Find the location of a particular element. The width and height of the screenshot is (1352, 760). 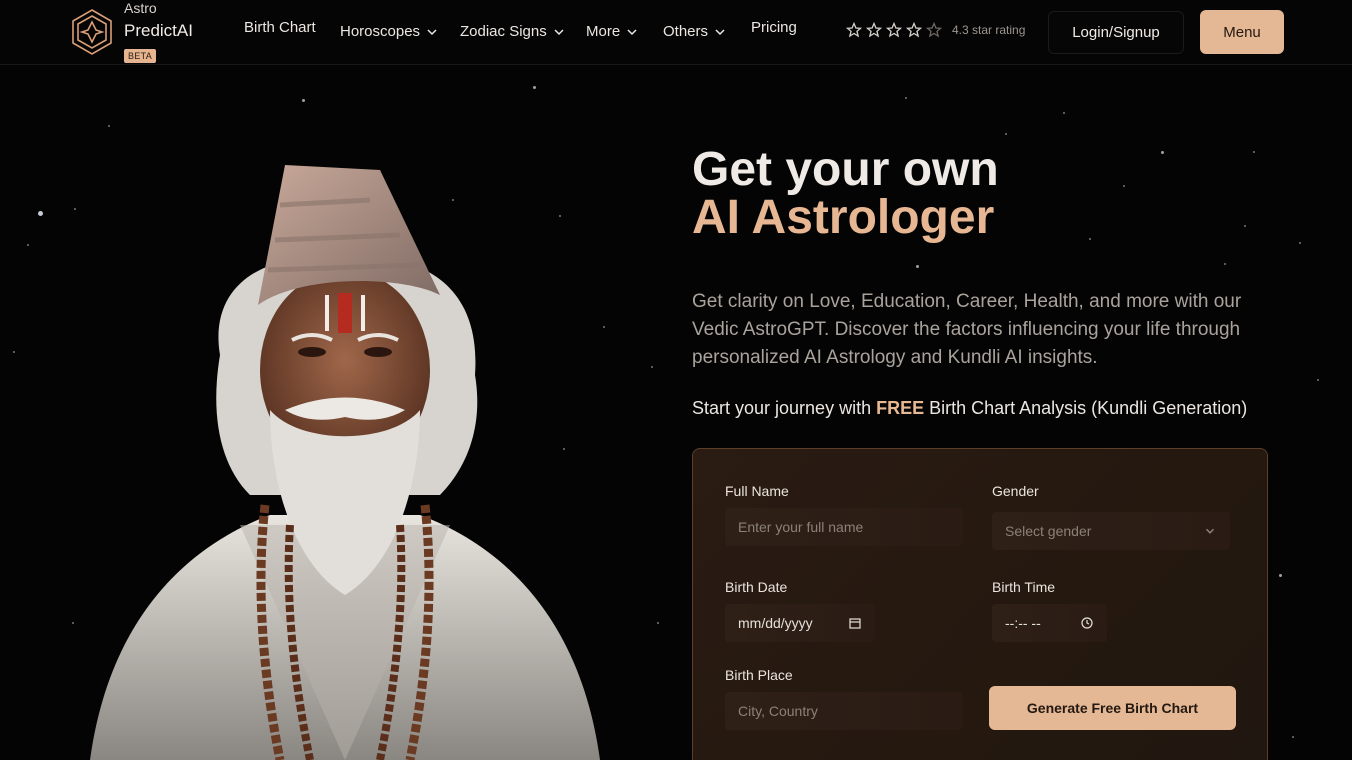

nav-label: Horoscopes is located at coordinates (380, 31).